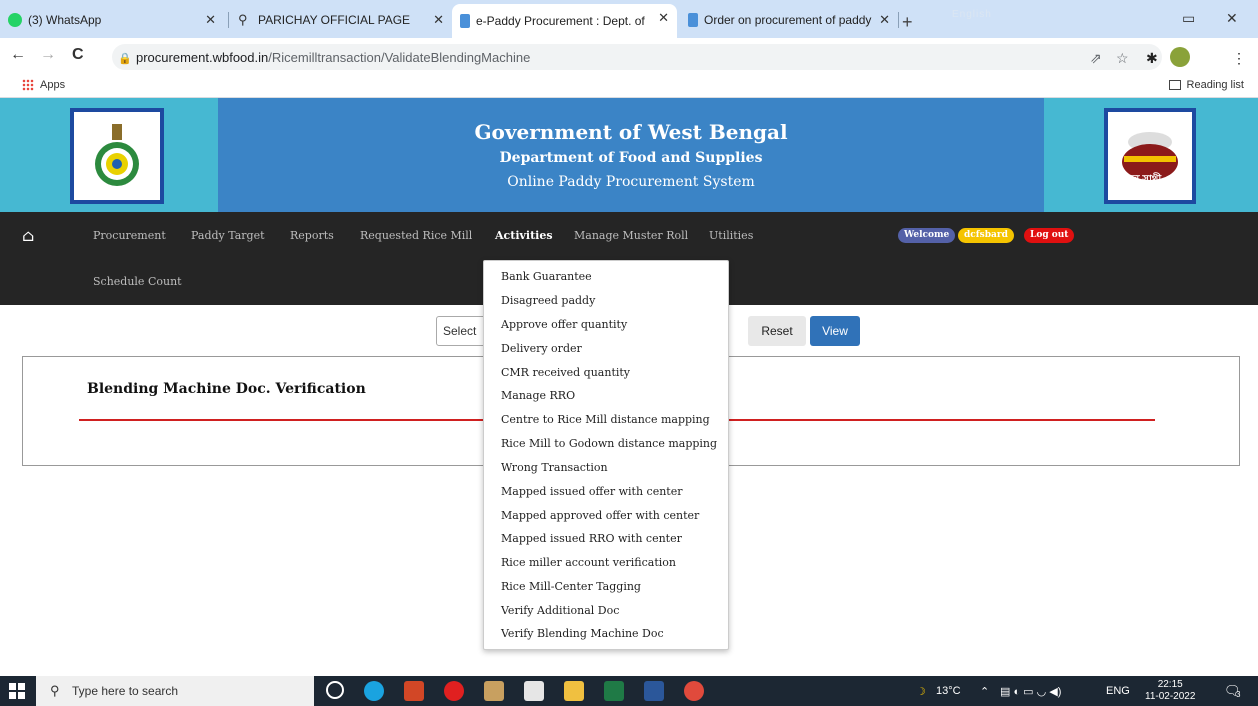 The height and width of the screenshot is (706, 1258). Describe the element at coordinates (137, 281) in the screenshot. I see `nav-schedule-count: Schedule Count` at that location.